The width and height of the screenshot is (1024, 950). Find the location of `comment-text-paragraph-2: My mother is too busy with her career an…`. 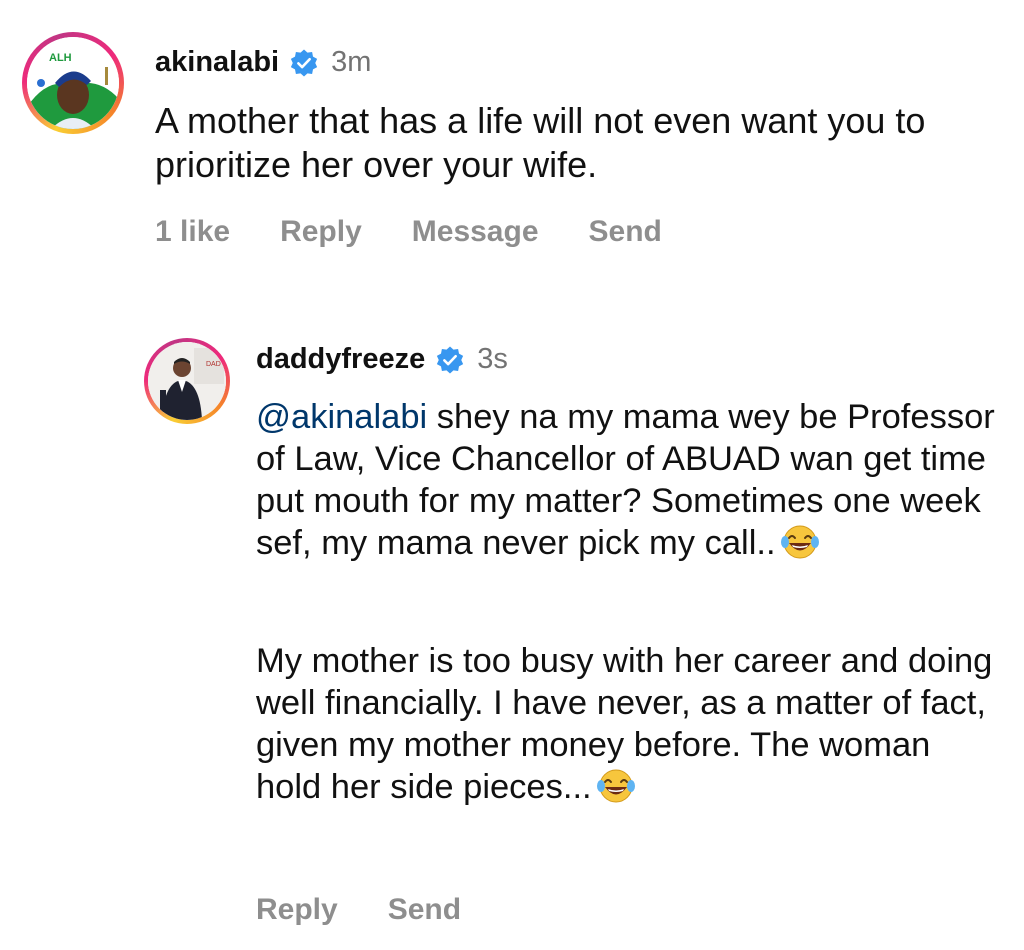

comment-text-paragraph-2: My mother is too busy with her career an… is located at coordinates (626, 724).